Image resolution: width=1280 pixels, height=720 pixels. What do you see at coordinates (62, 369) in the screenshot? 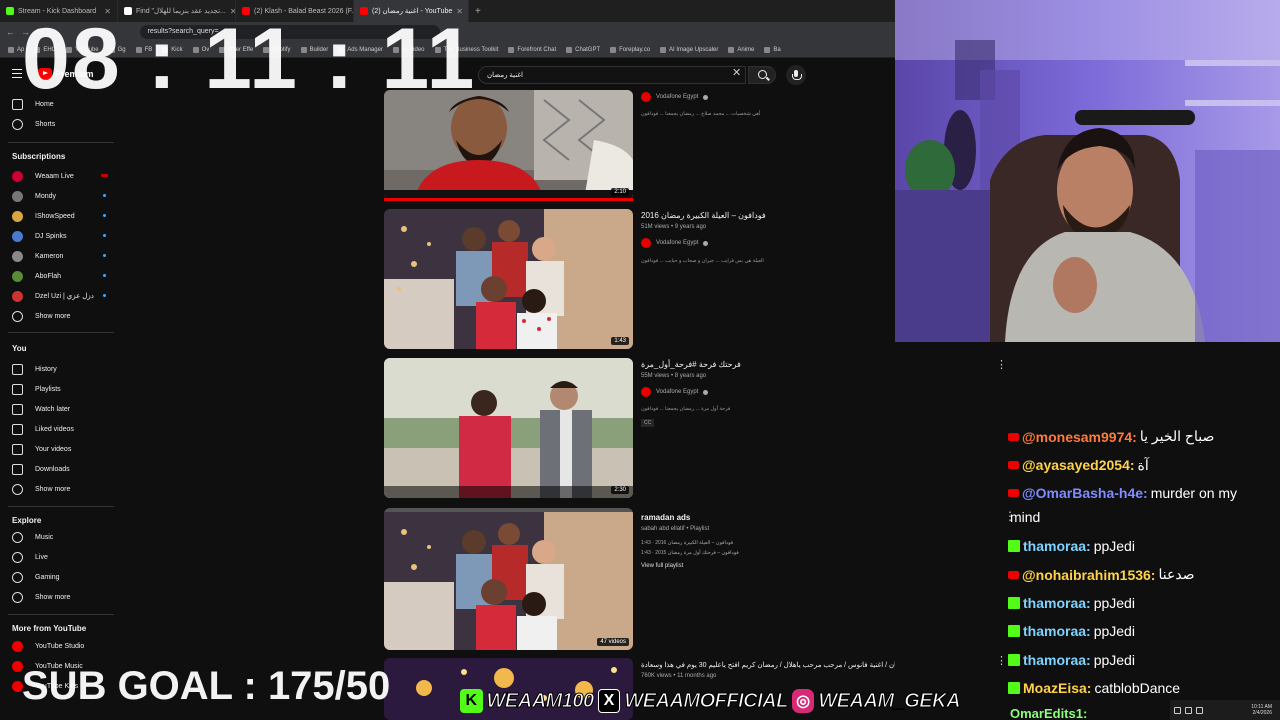
I see `sidebar-item: History` at bounding box center [62, 369].